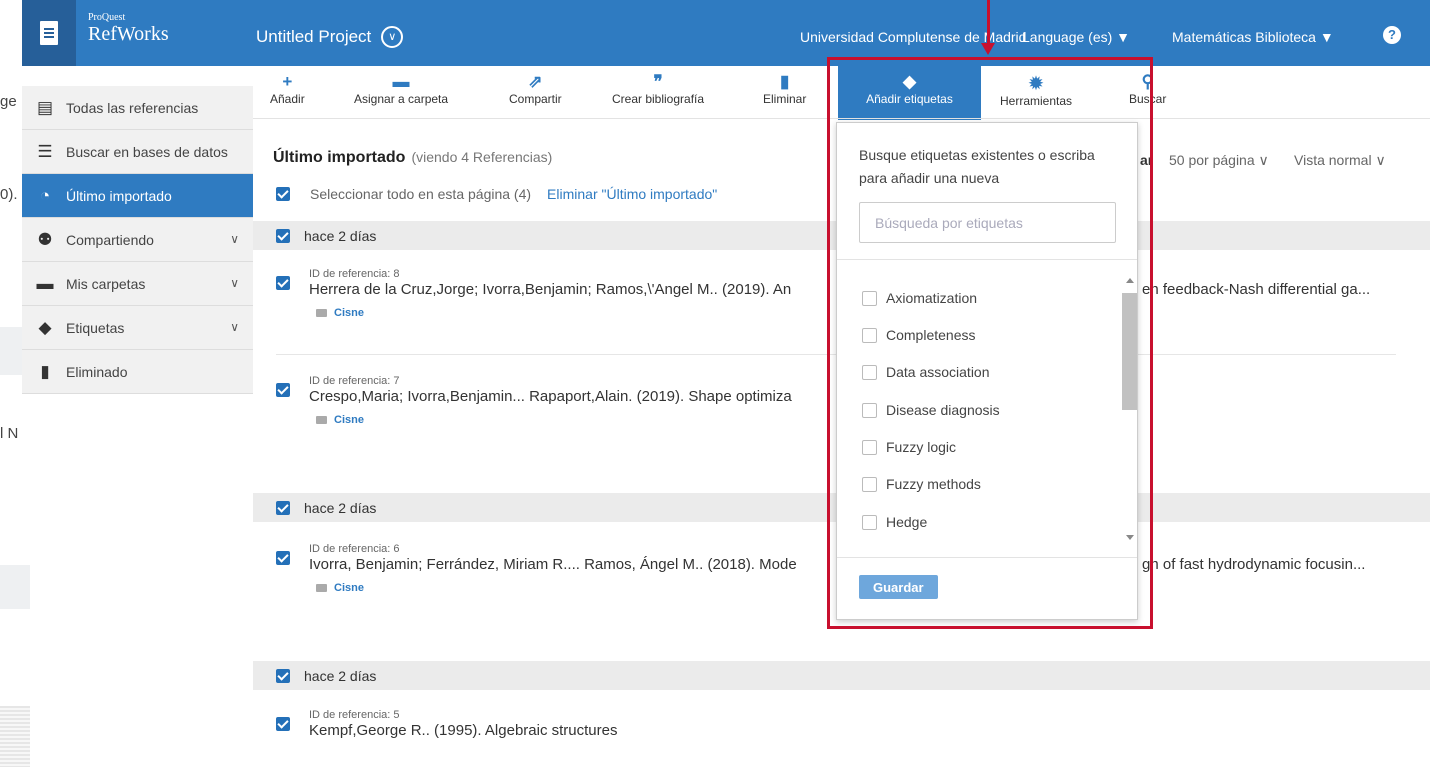  Describe the element at coordinates (1146, 160) in the screenshot. I see `sort-control: ar` at that location.